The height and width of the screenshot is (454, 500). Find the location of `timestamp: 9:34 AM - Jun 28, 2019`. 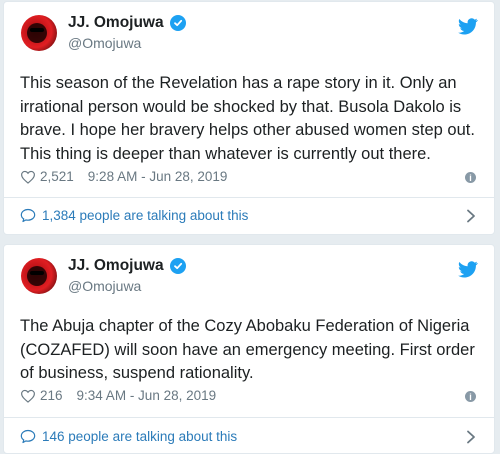

timestamp: 9:34 AM - Jun 28, 2019 is located at coordinates (147, 395).